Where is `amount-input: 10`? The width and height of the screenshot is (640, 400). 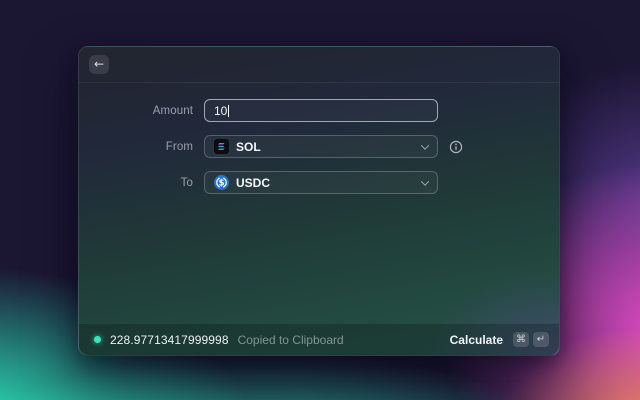 amount-input: 10 is located at coordinates (321, 110).